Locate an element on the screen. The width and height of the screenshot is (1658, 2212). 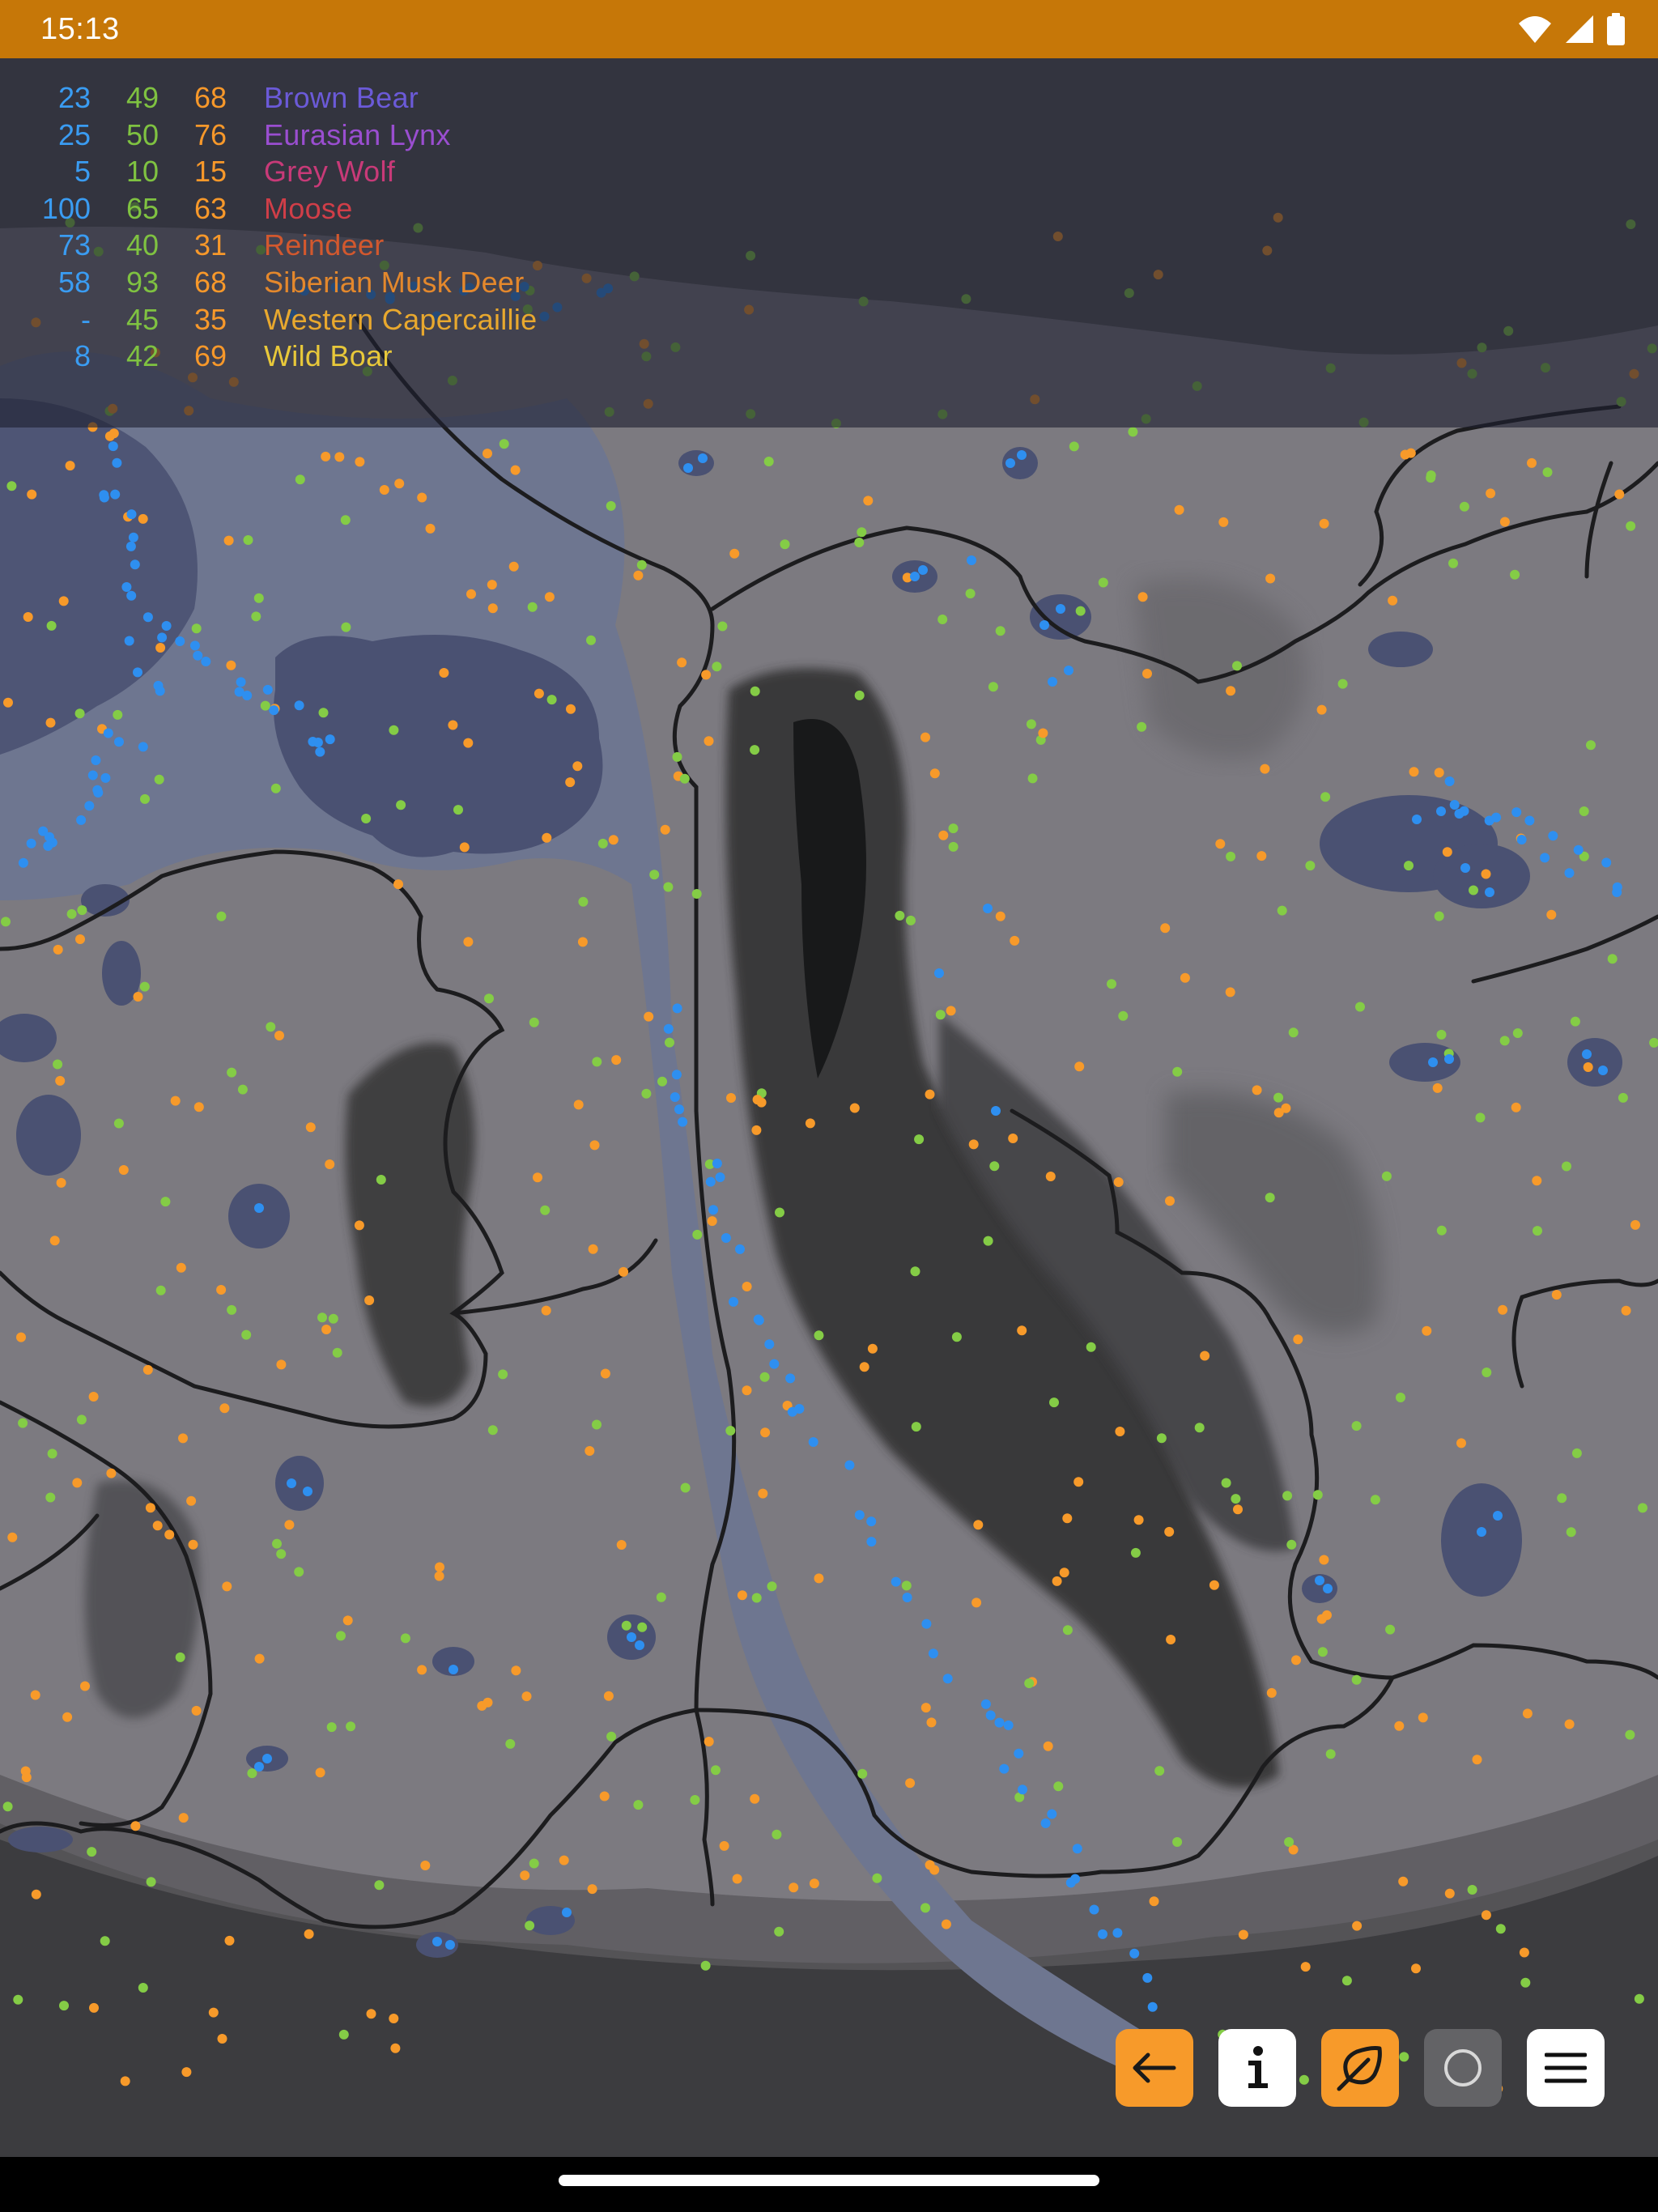
circle-button is located at coordinates (1463, 2068).